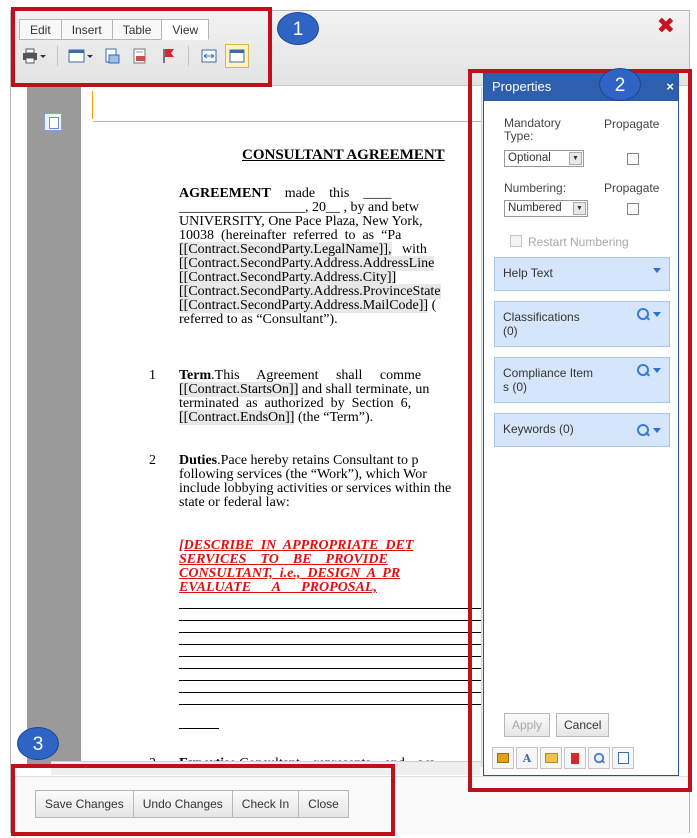 The height and width of the screenshot is (838, 697). I want to click on document-line: [[Contract.SecondParty.LegalName]], with, so click(303, 249).